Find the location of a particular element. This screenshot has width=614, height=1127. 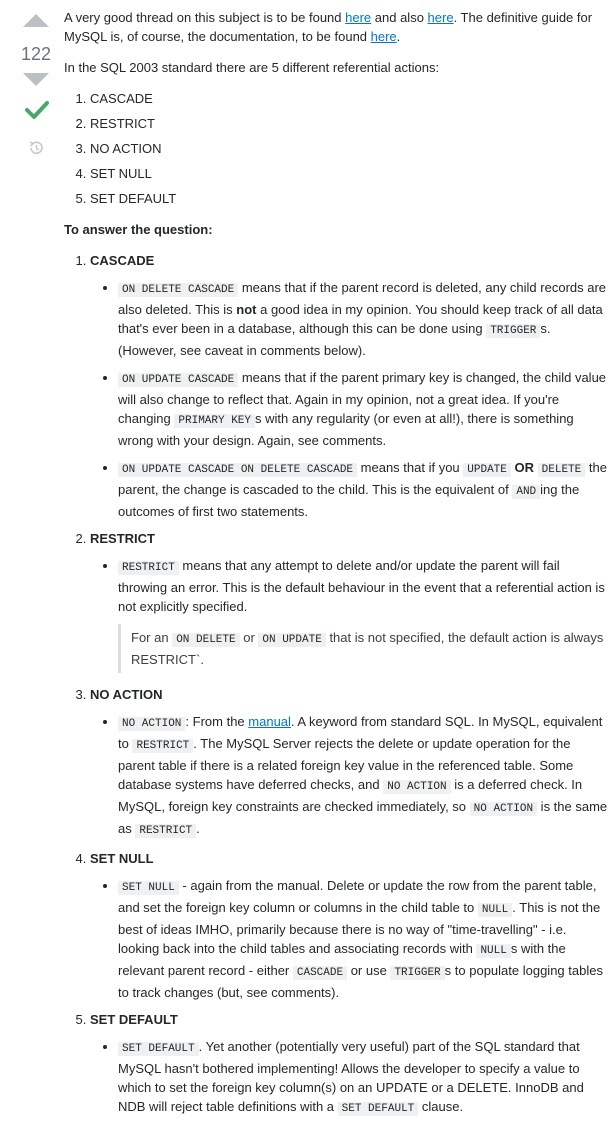

bullet-text: means that if you is located at coordinates (410, 467).